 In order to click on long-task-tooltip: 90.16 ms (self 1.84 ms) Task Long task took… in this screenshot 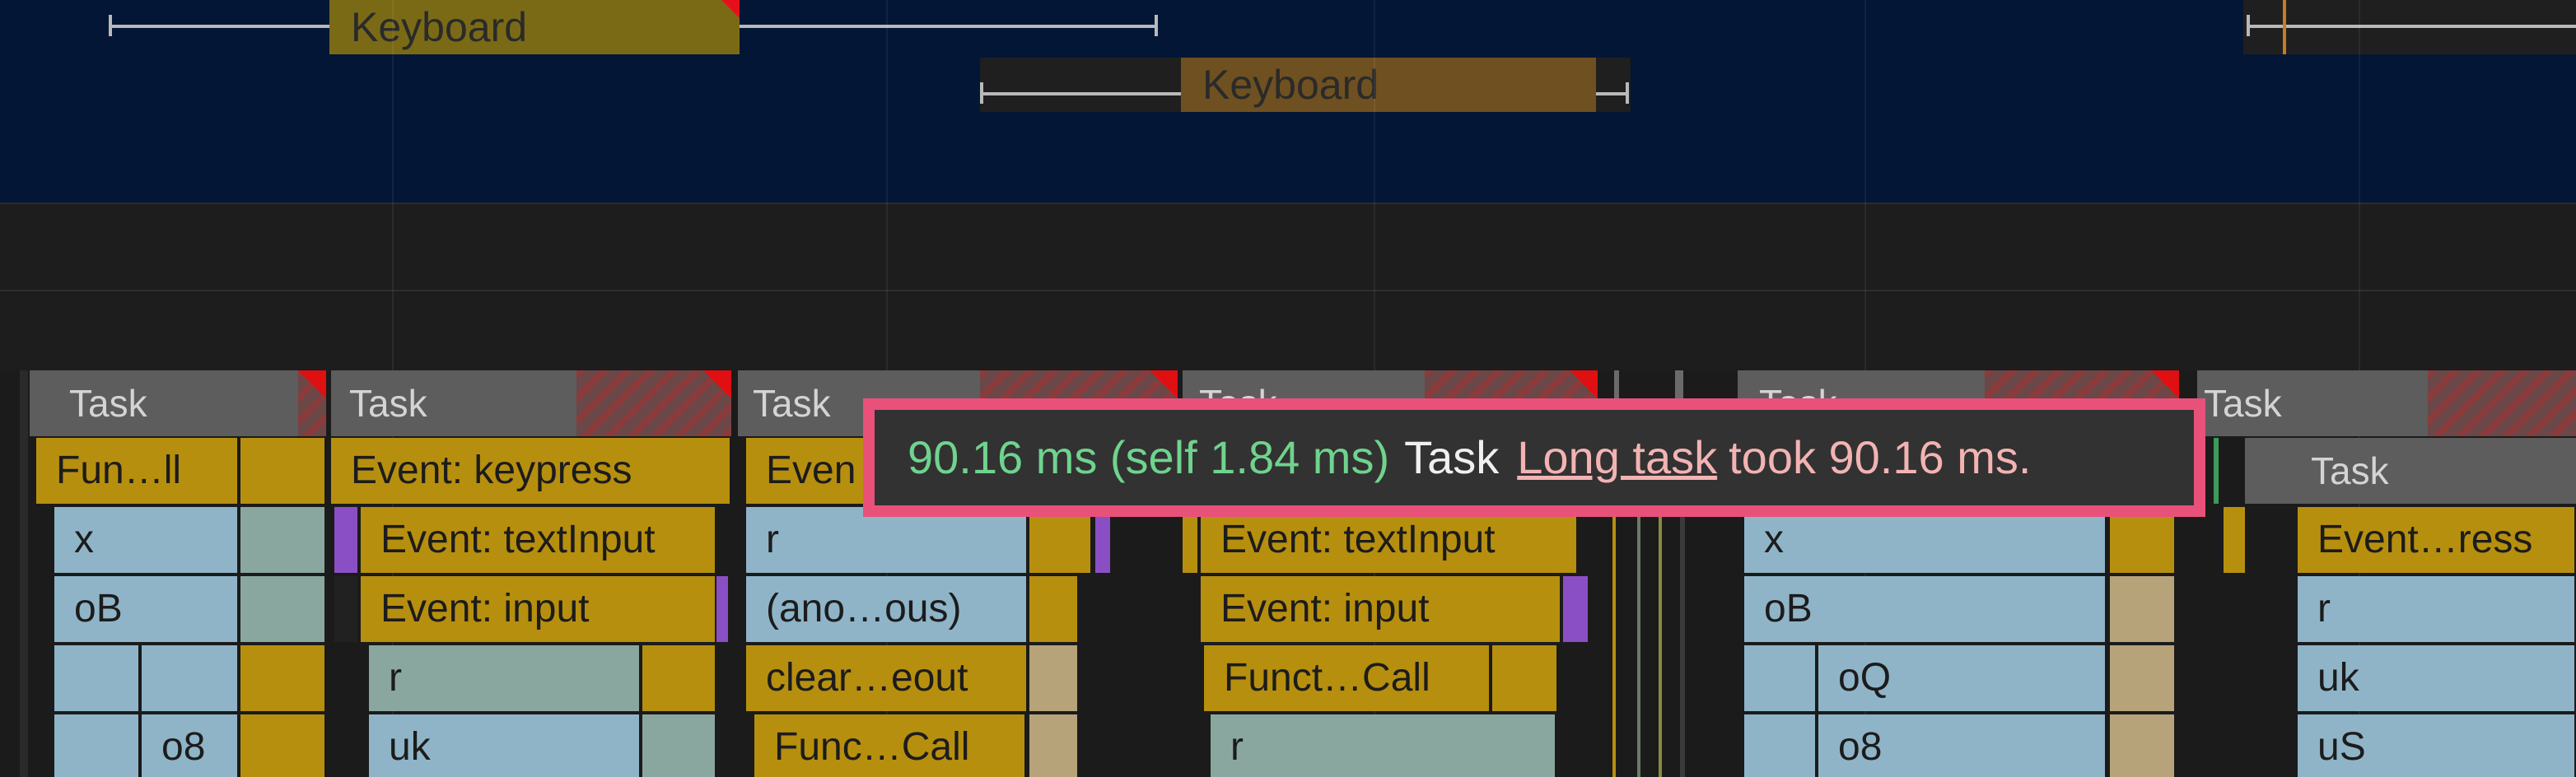, I will do `click(1534, 458)`.